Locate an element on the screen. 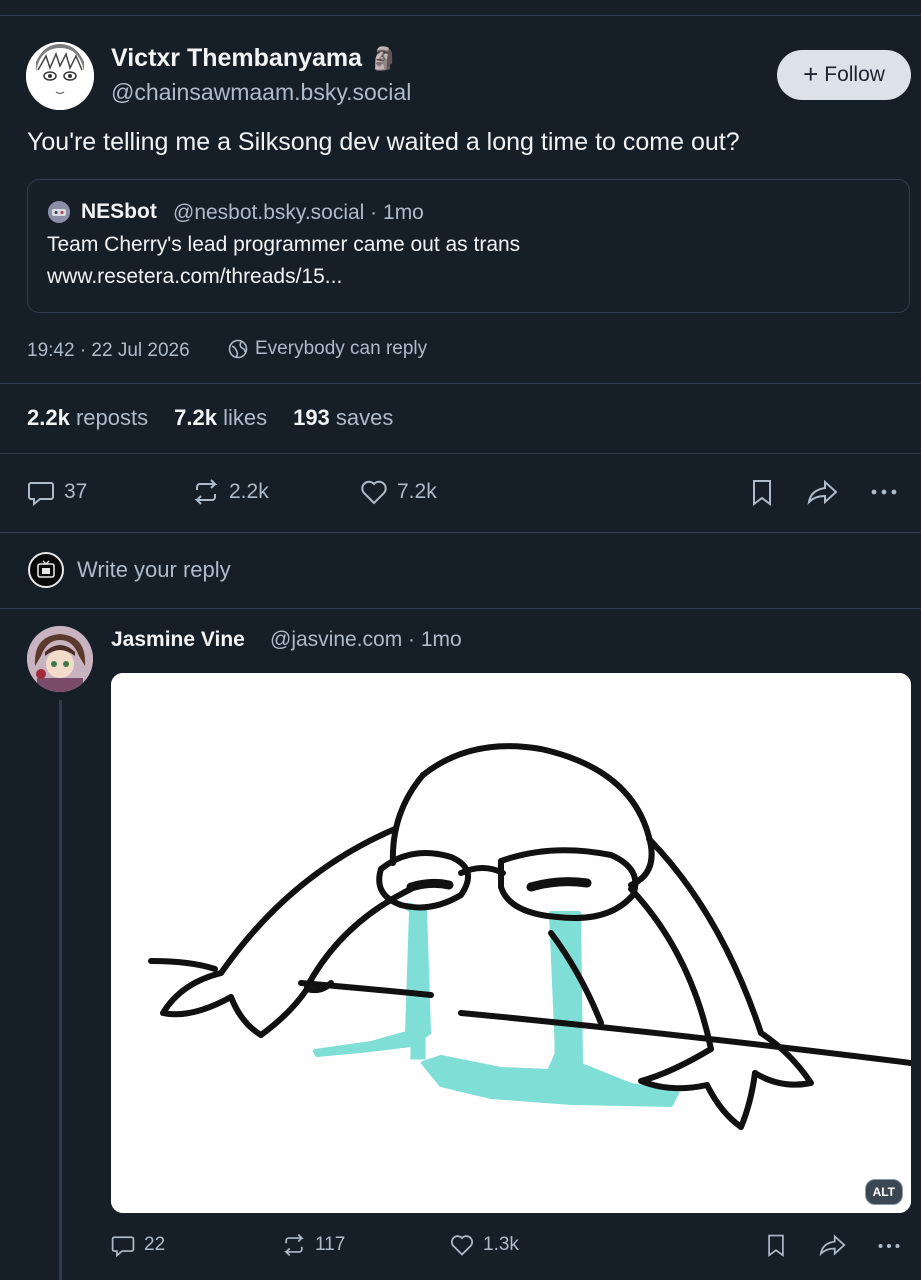 The height and width of the screenshot is (1280, 921). globe-icon is located at coordinates (238, 349).